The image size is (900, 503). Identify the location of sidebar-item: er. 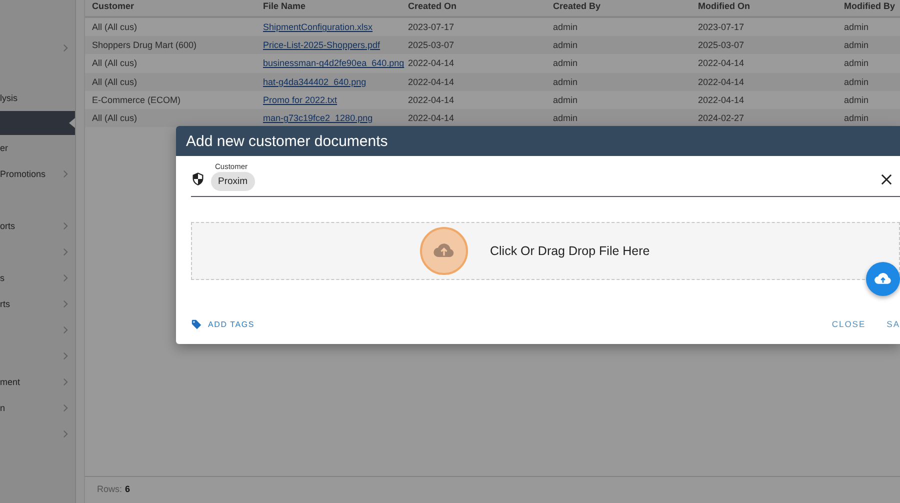
(37, 148).